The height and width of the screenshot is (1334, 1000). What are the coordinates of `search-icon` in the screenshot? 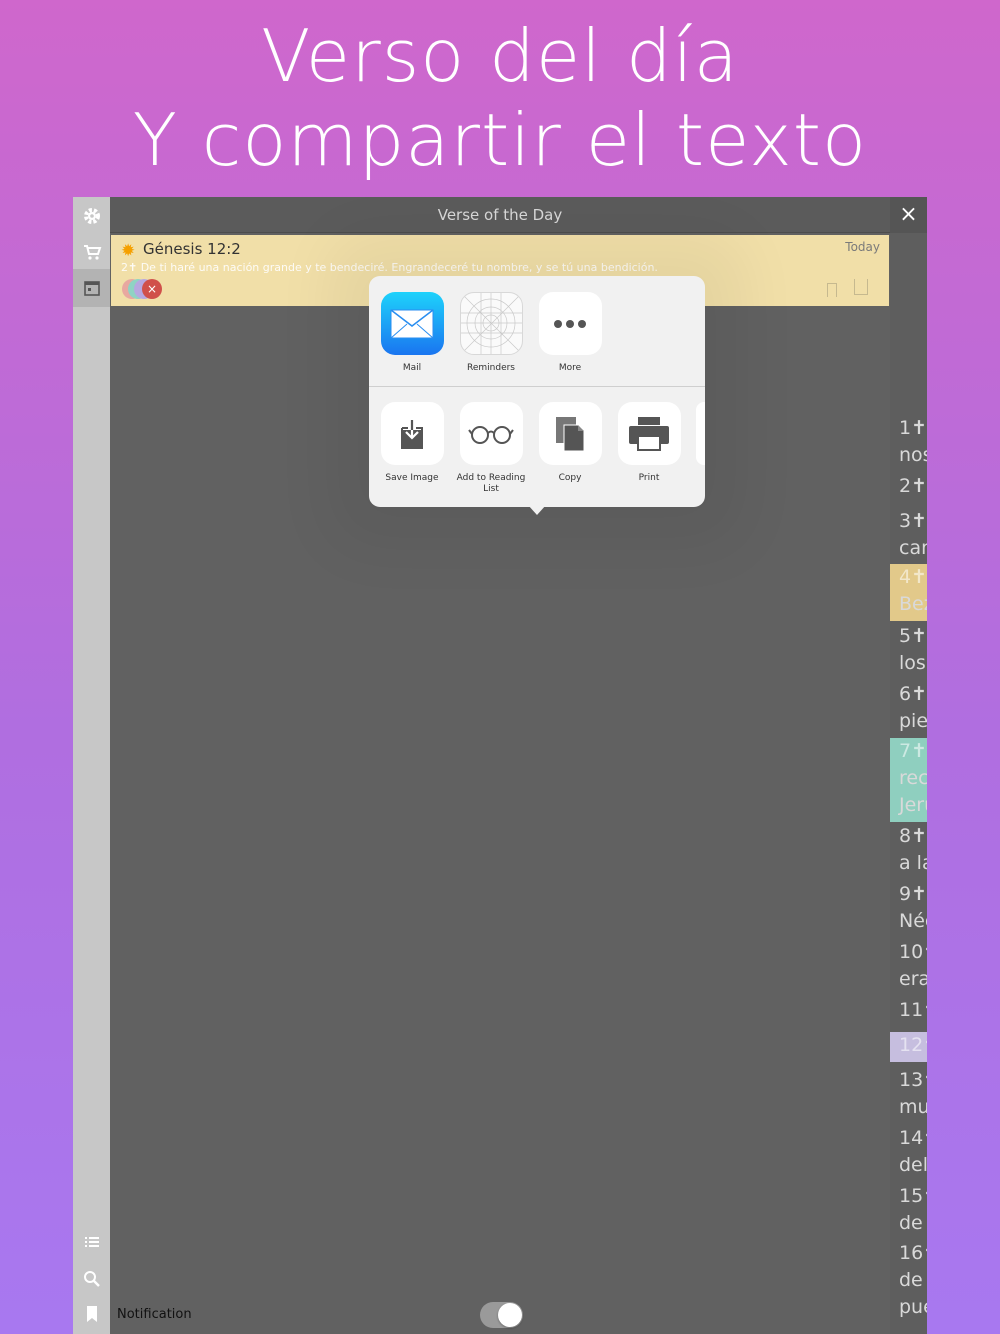 It's located at (92, 1279).